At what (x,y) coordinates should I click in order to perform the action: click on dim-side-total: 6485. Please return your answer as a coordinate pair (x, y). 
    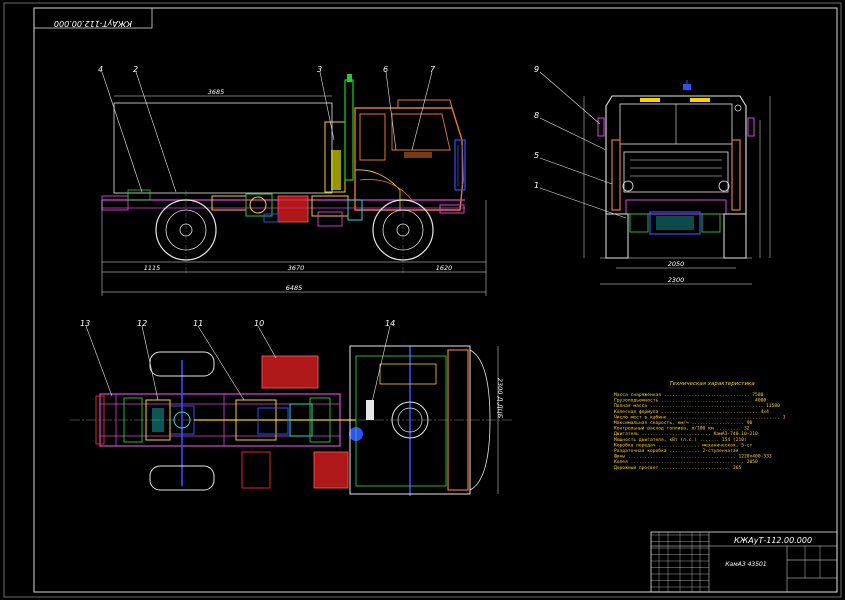
    Looking at the image, I should click on (294, 288).